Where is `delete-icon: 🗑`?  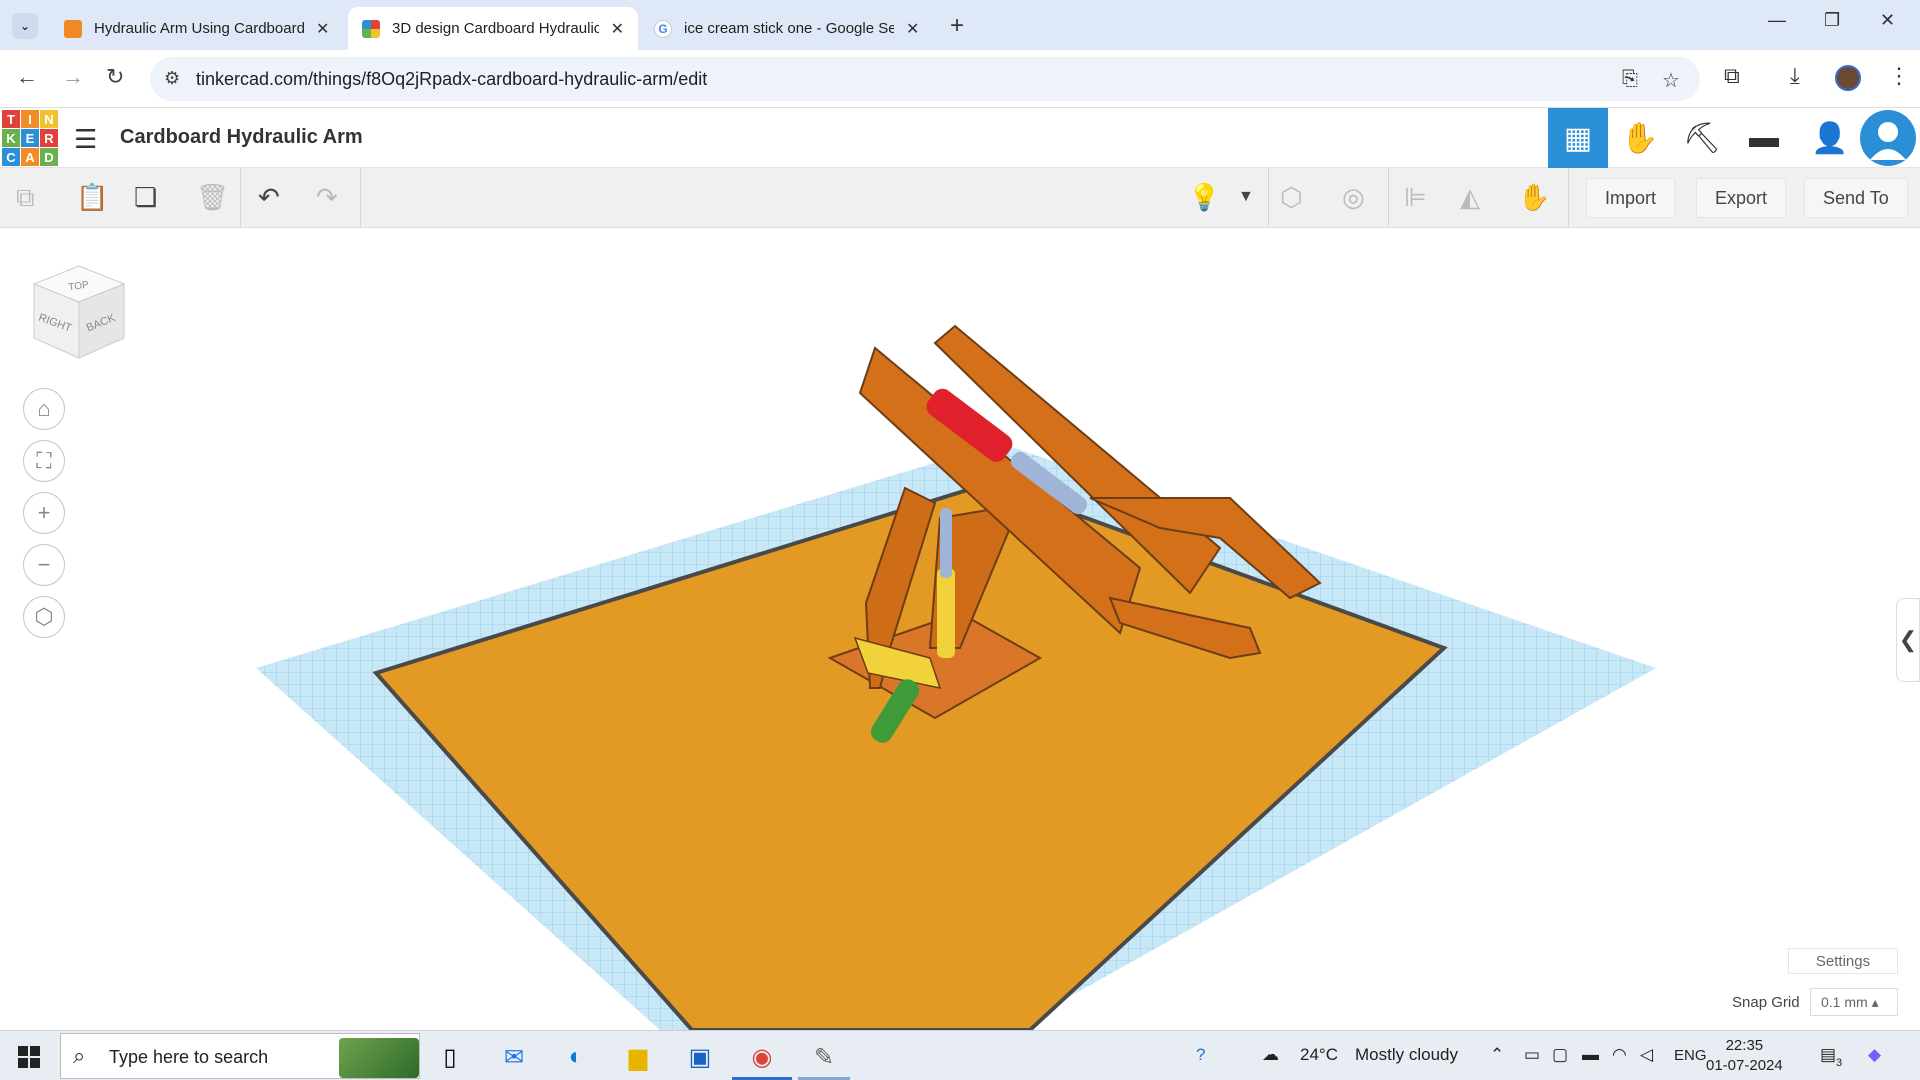
delete-icon: 🗑 is located at coordinates (212, 197).